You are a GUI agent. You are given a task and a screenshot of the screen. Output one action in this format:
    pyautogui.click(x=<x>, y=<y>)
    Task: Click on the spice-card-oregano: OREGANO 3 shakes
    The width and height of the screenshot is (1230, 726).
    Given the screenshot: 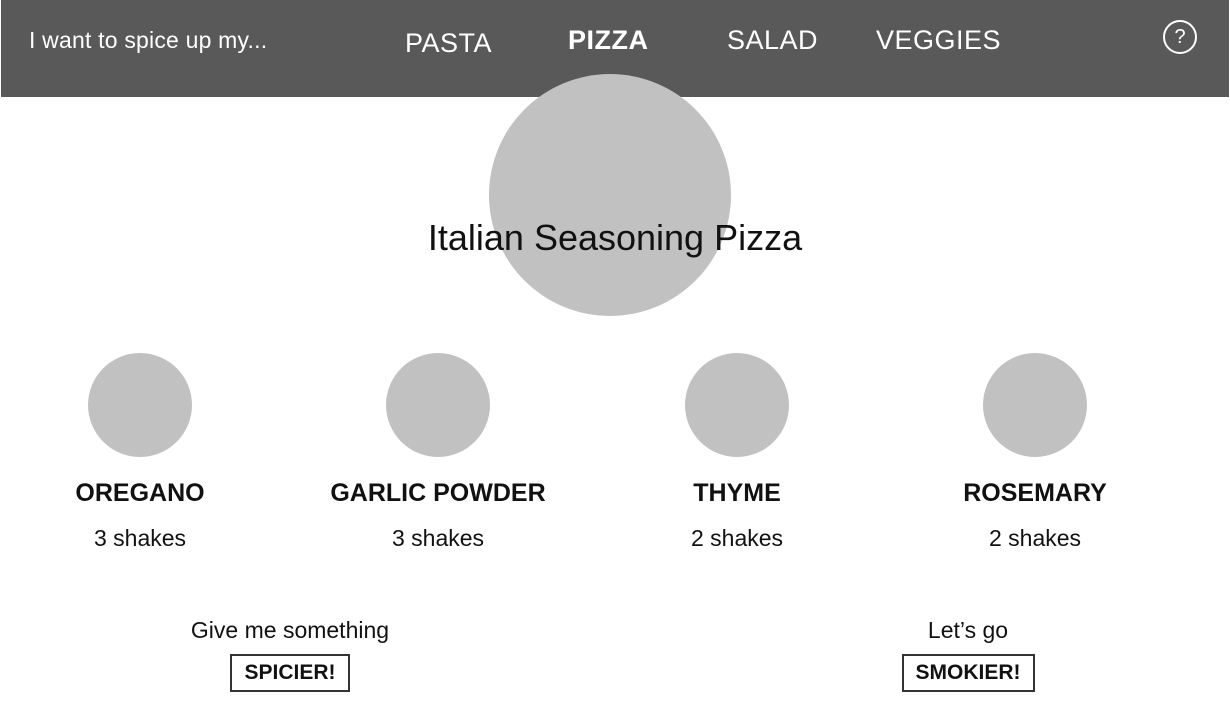 What is the action you would take?
    pyautogui.click(x=145, y=452)
    